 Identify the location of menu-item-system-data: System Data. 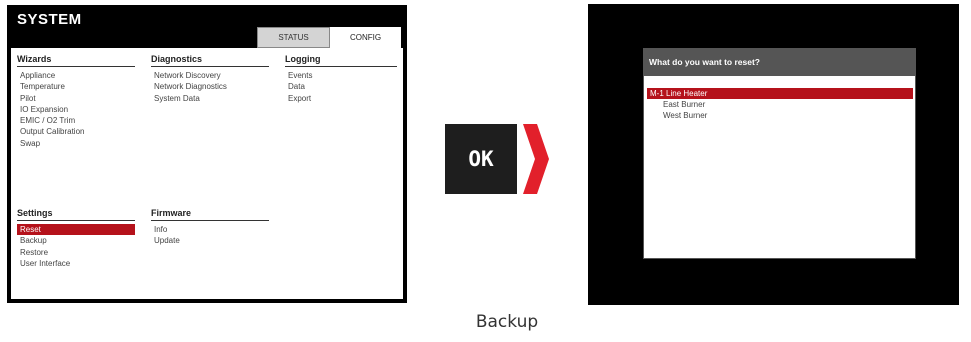
(210, 98).